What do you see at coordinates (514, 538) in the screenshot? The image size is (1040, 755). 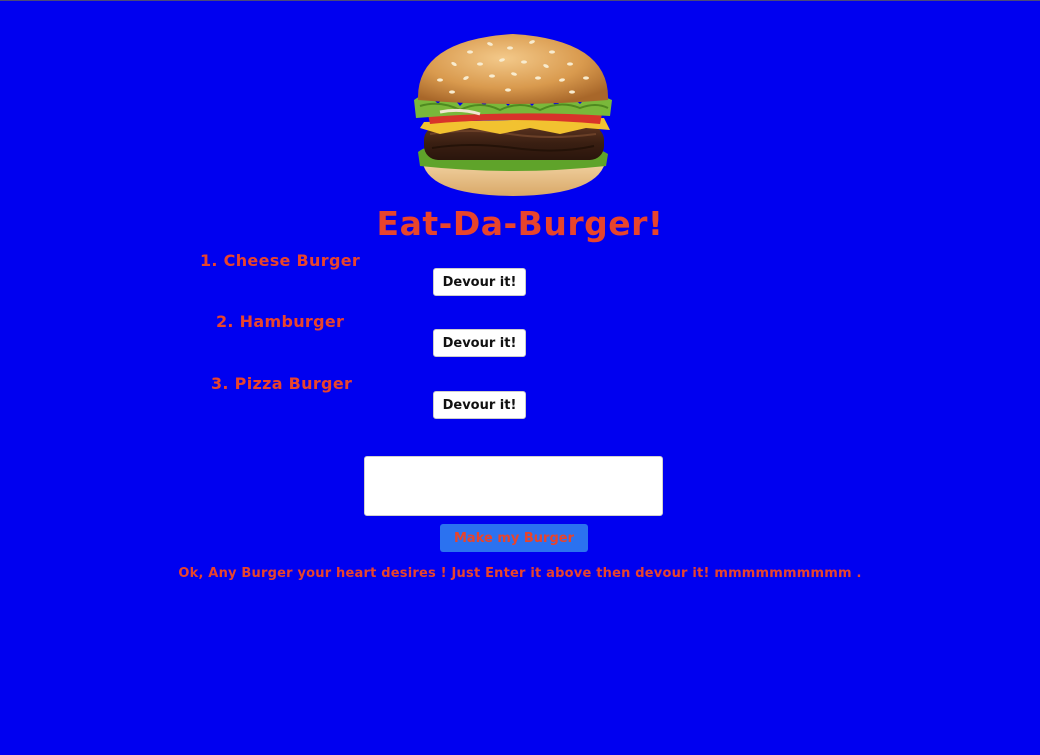 I see `make-burger-button: Make my Burger` at bounding box center [514, 538].